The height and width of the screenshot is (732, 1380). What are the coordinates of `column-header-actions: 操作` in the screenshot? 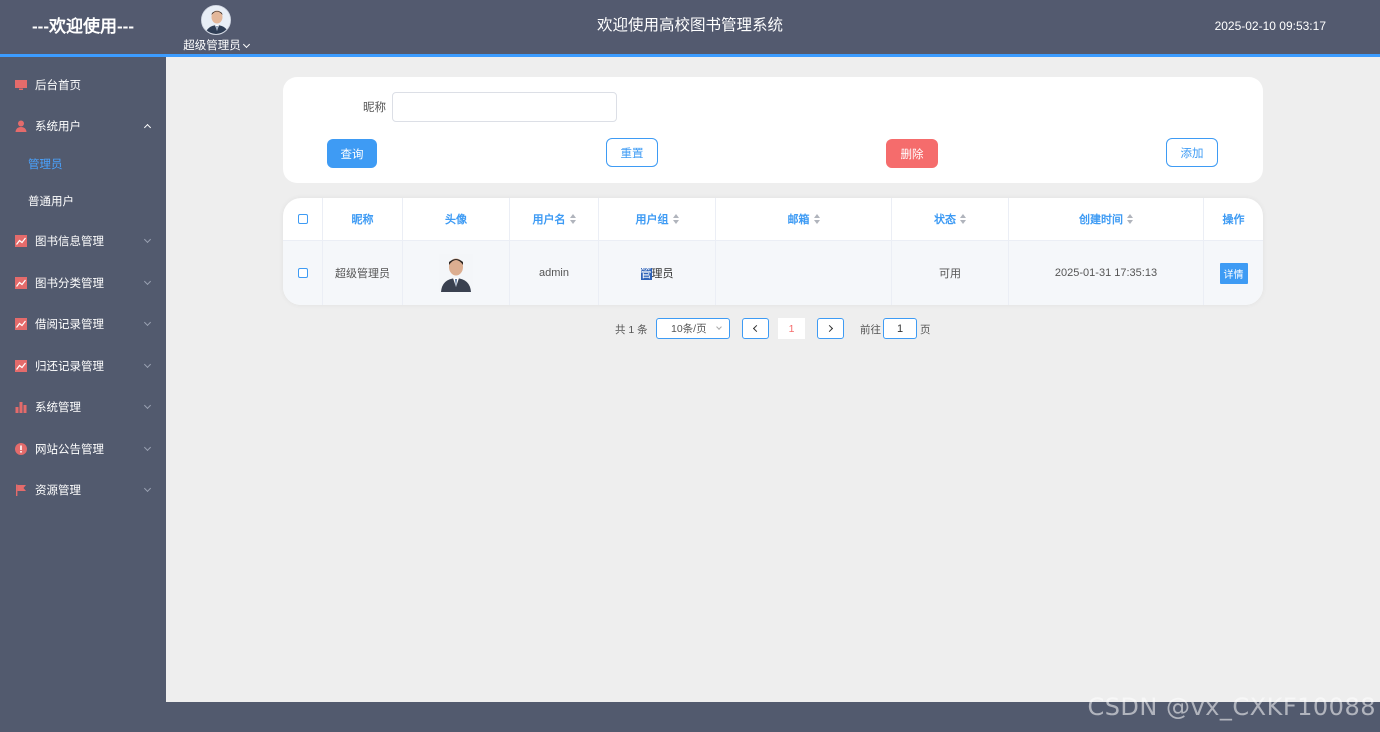 It's located at (1233, 220).